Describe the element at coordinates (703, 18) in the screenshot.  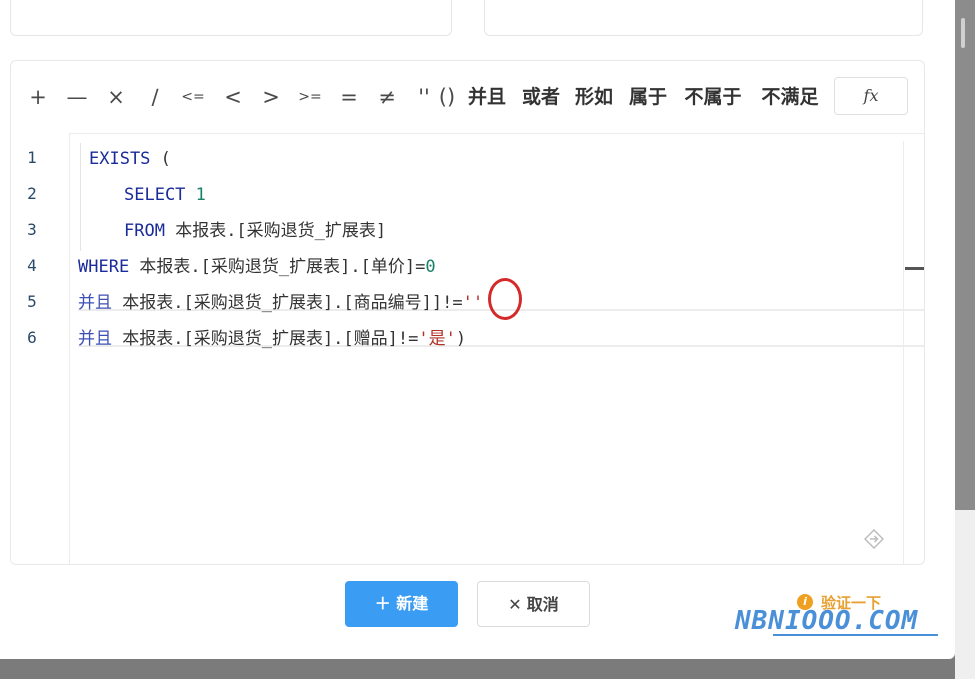
I see `top-card-right: 优惠` at that location.